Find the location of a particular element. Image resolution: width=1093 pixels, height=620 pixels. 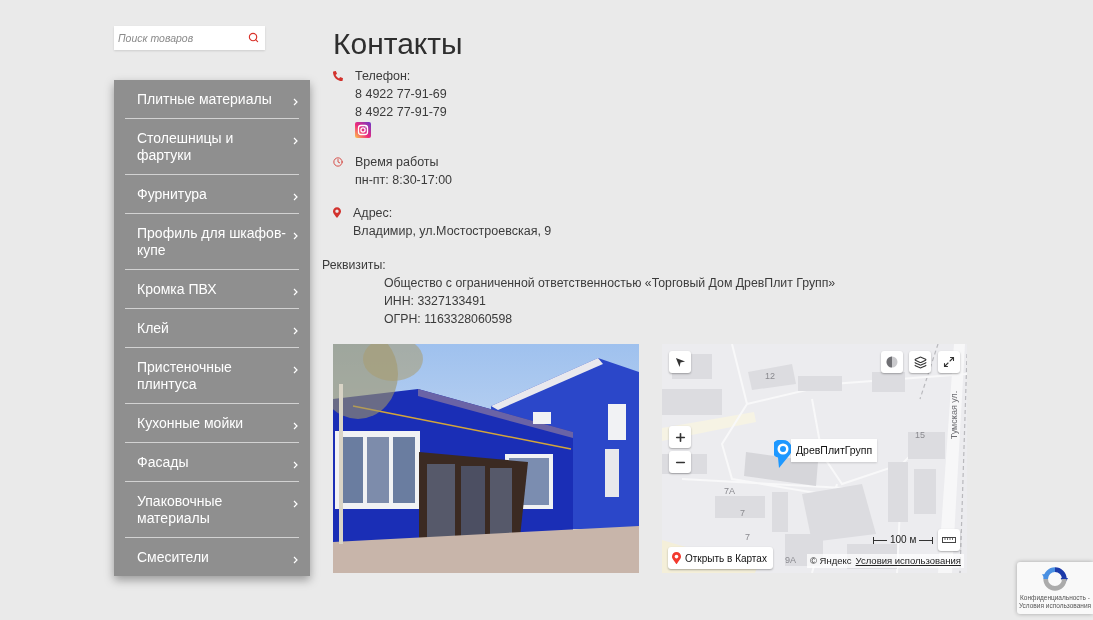

expand-icon is located at coordinates (949, 362).